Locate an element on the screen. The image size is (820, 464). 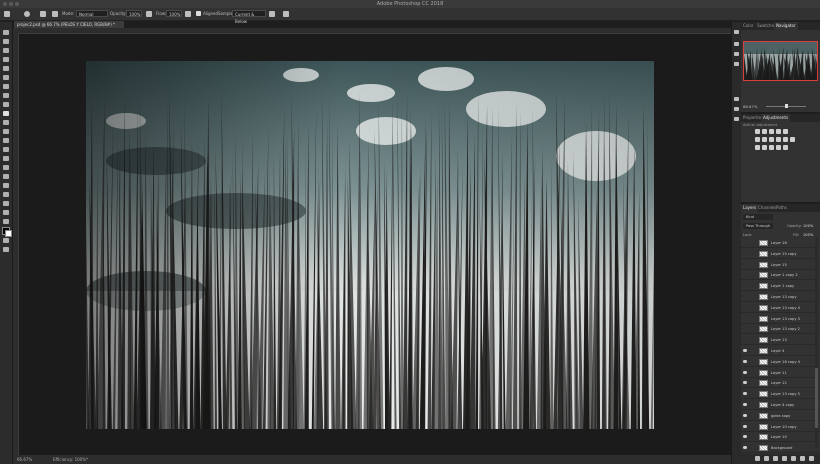
layer-row: Layer 12 is located at coordinates (780, 383).